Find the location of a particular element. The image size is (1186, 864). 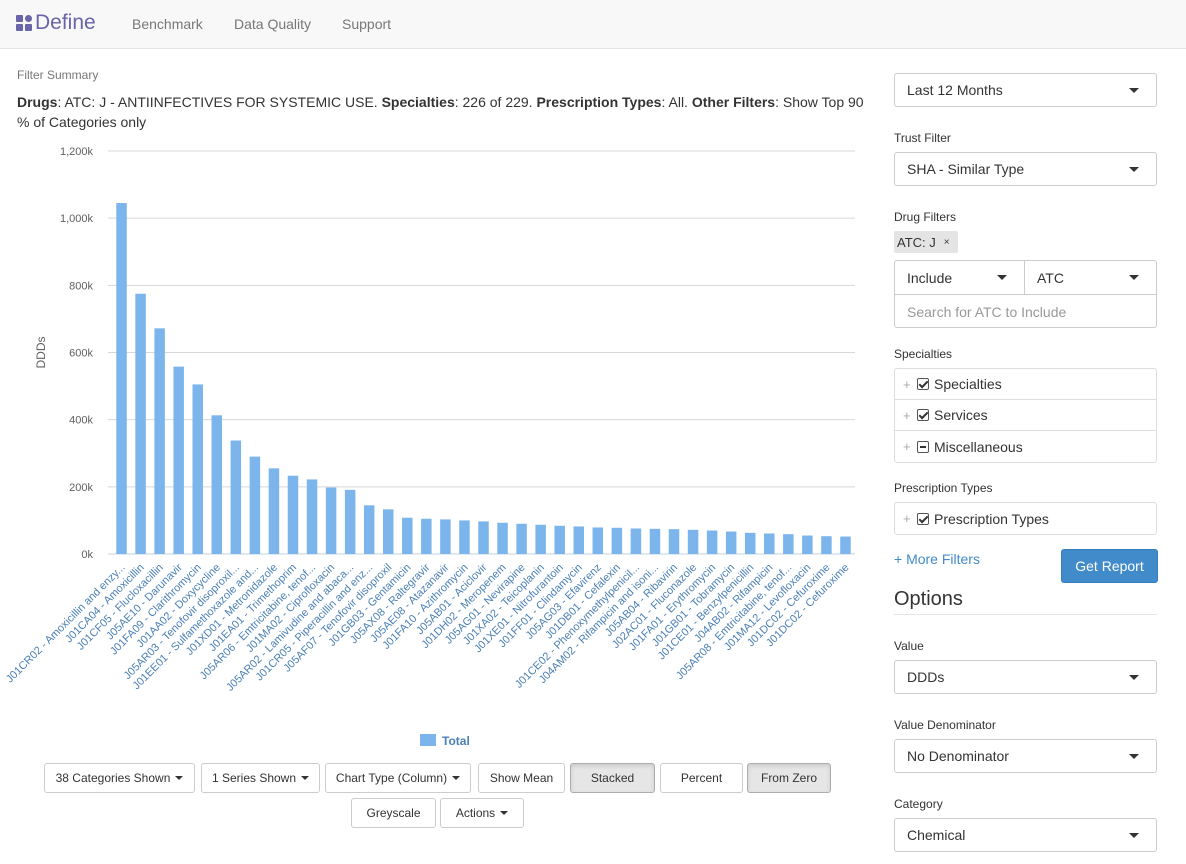

value-select: DDDs is located at coordinates (1025, 677).